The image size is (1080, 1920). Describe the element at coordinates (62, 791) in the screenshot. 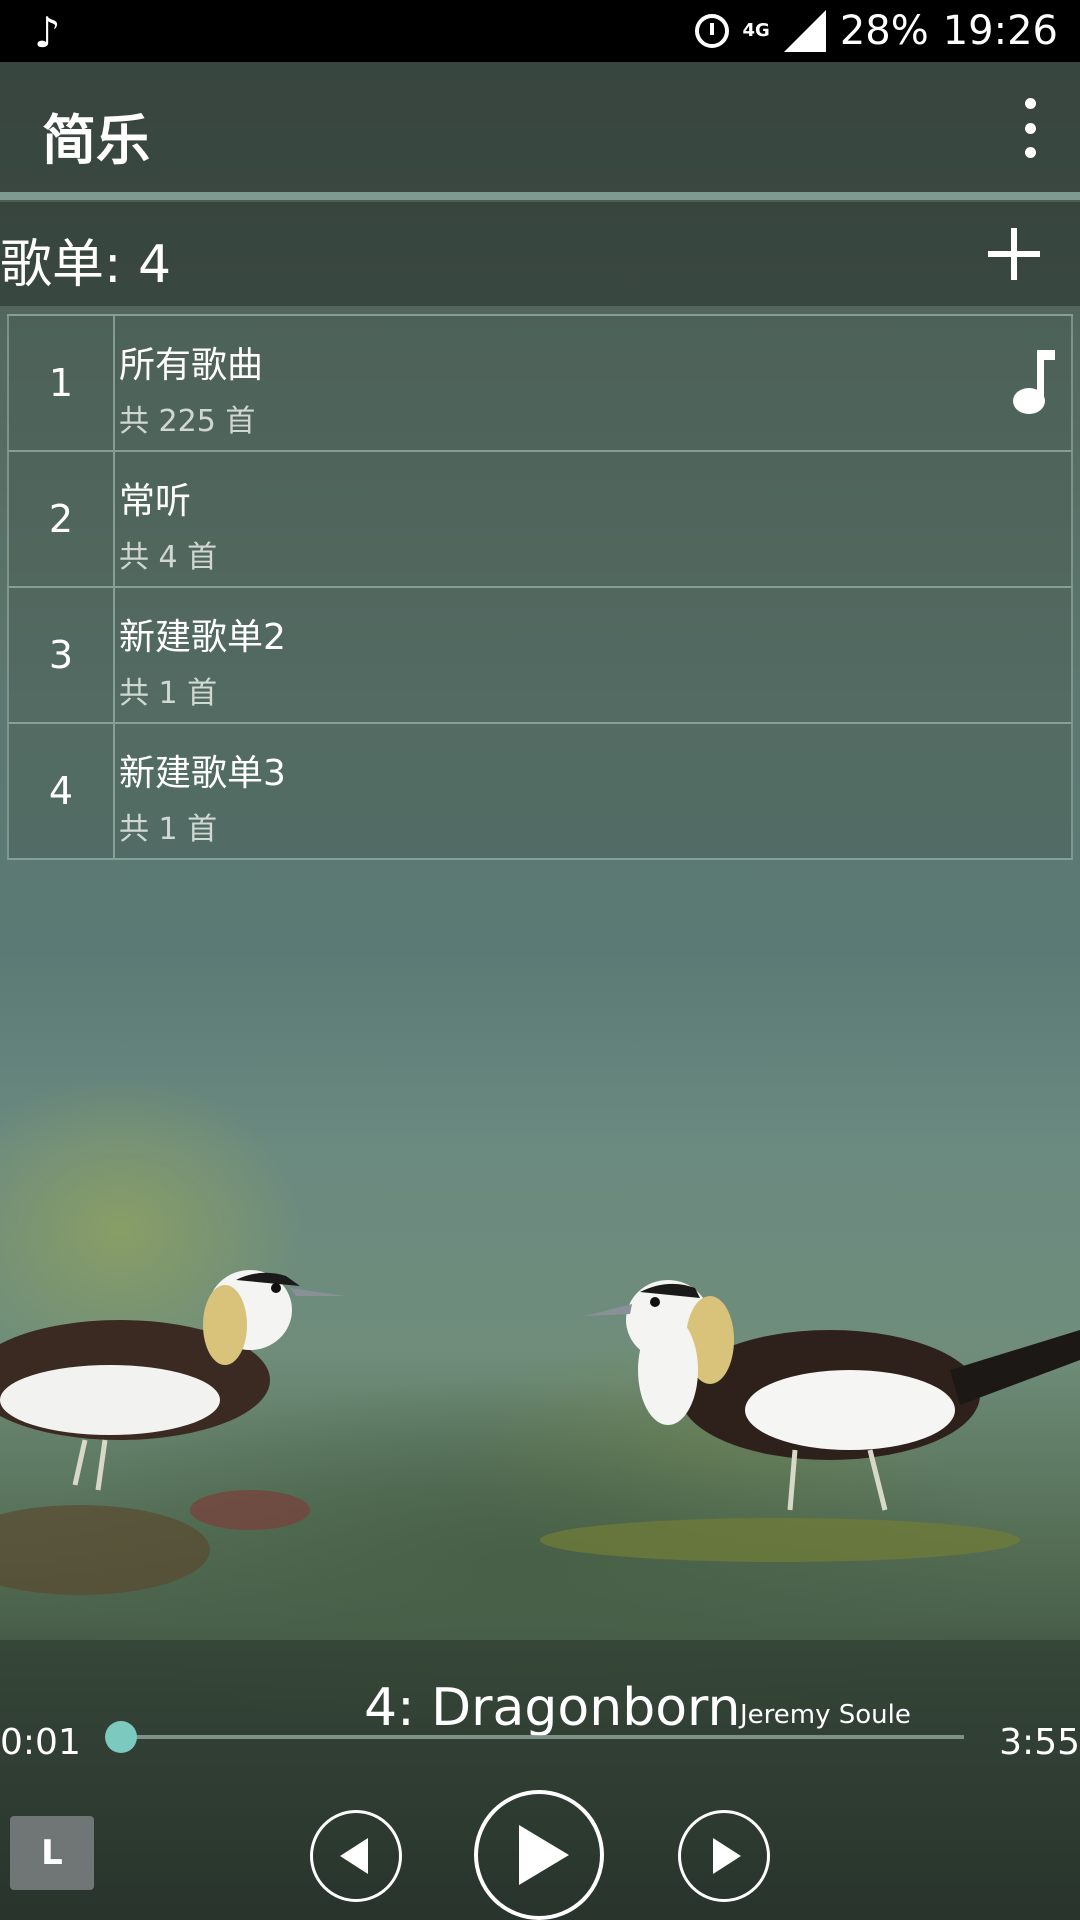

I see `playlist-index: 4` at that location.